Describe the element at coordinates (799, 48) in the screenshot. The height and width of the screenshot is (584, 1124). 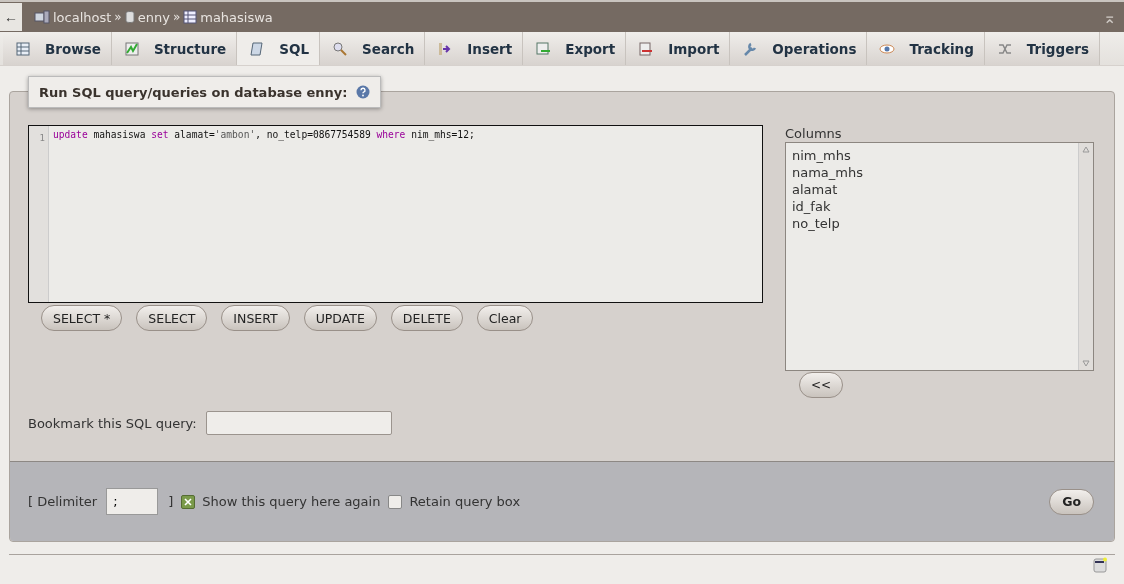
I see `tab: Operations` at that location.